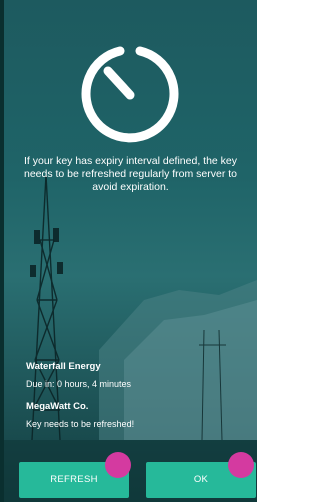 The image size is (320, 502). What do you see at coordinates (63, 366) in the screenshot?
I see `key-name: Waterfall Energy` at bounding box center [63, 366].